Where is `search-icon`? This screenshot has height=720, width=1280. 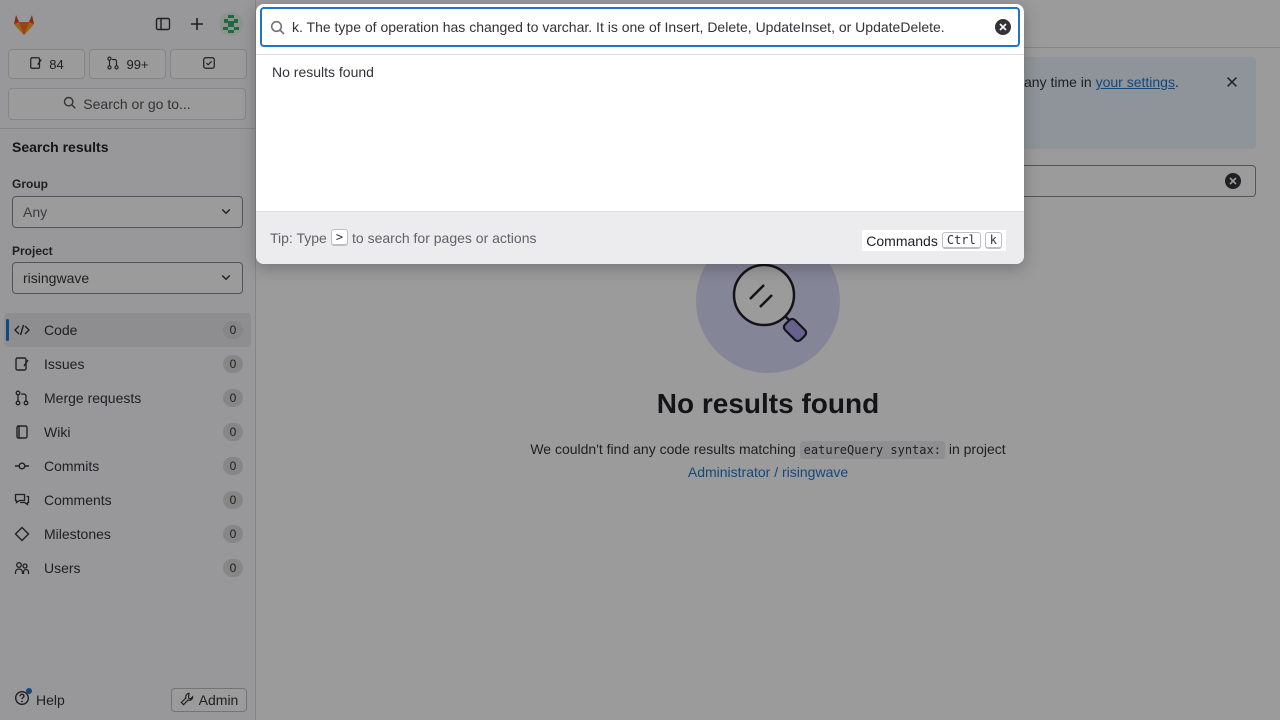
search-icon is located at coordinates (278, 29).